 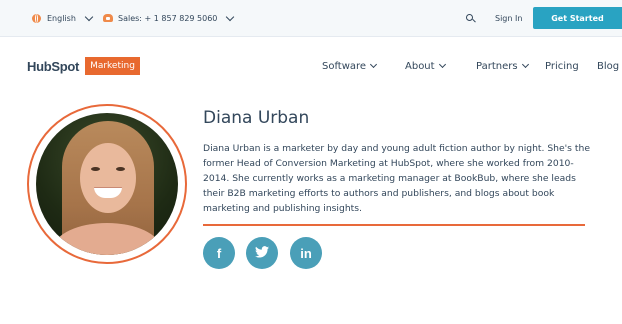 I want to click on globe-icon, so click(x=36, y=18).